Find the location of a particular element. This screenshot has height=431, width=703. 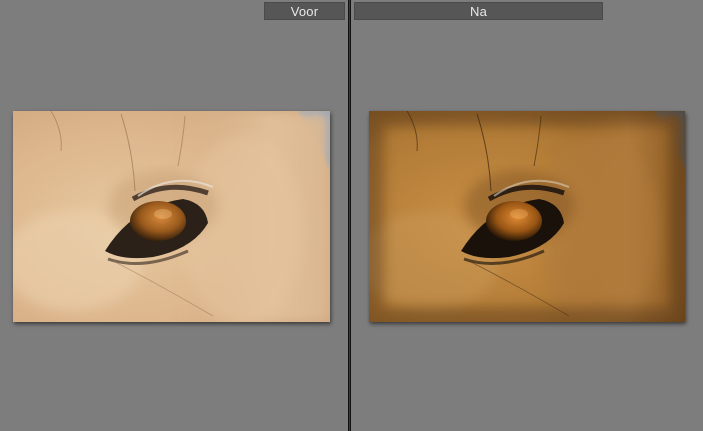

after-label: Na is located at coordinates (478, 11).